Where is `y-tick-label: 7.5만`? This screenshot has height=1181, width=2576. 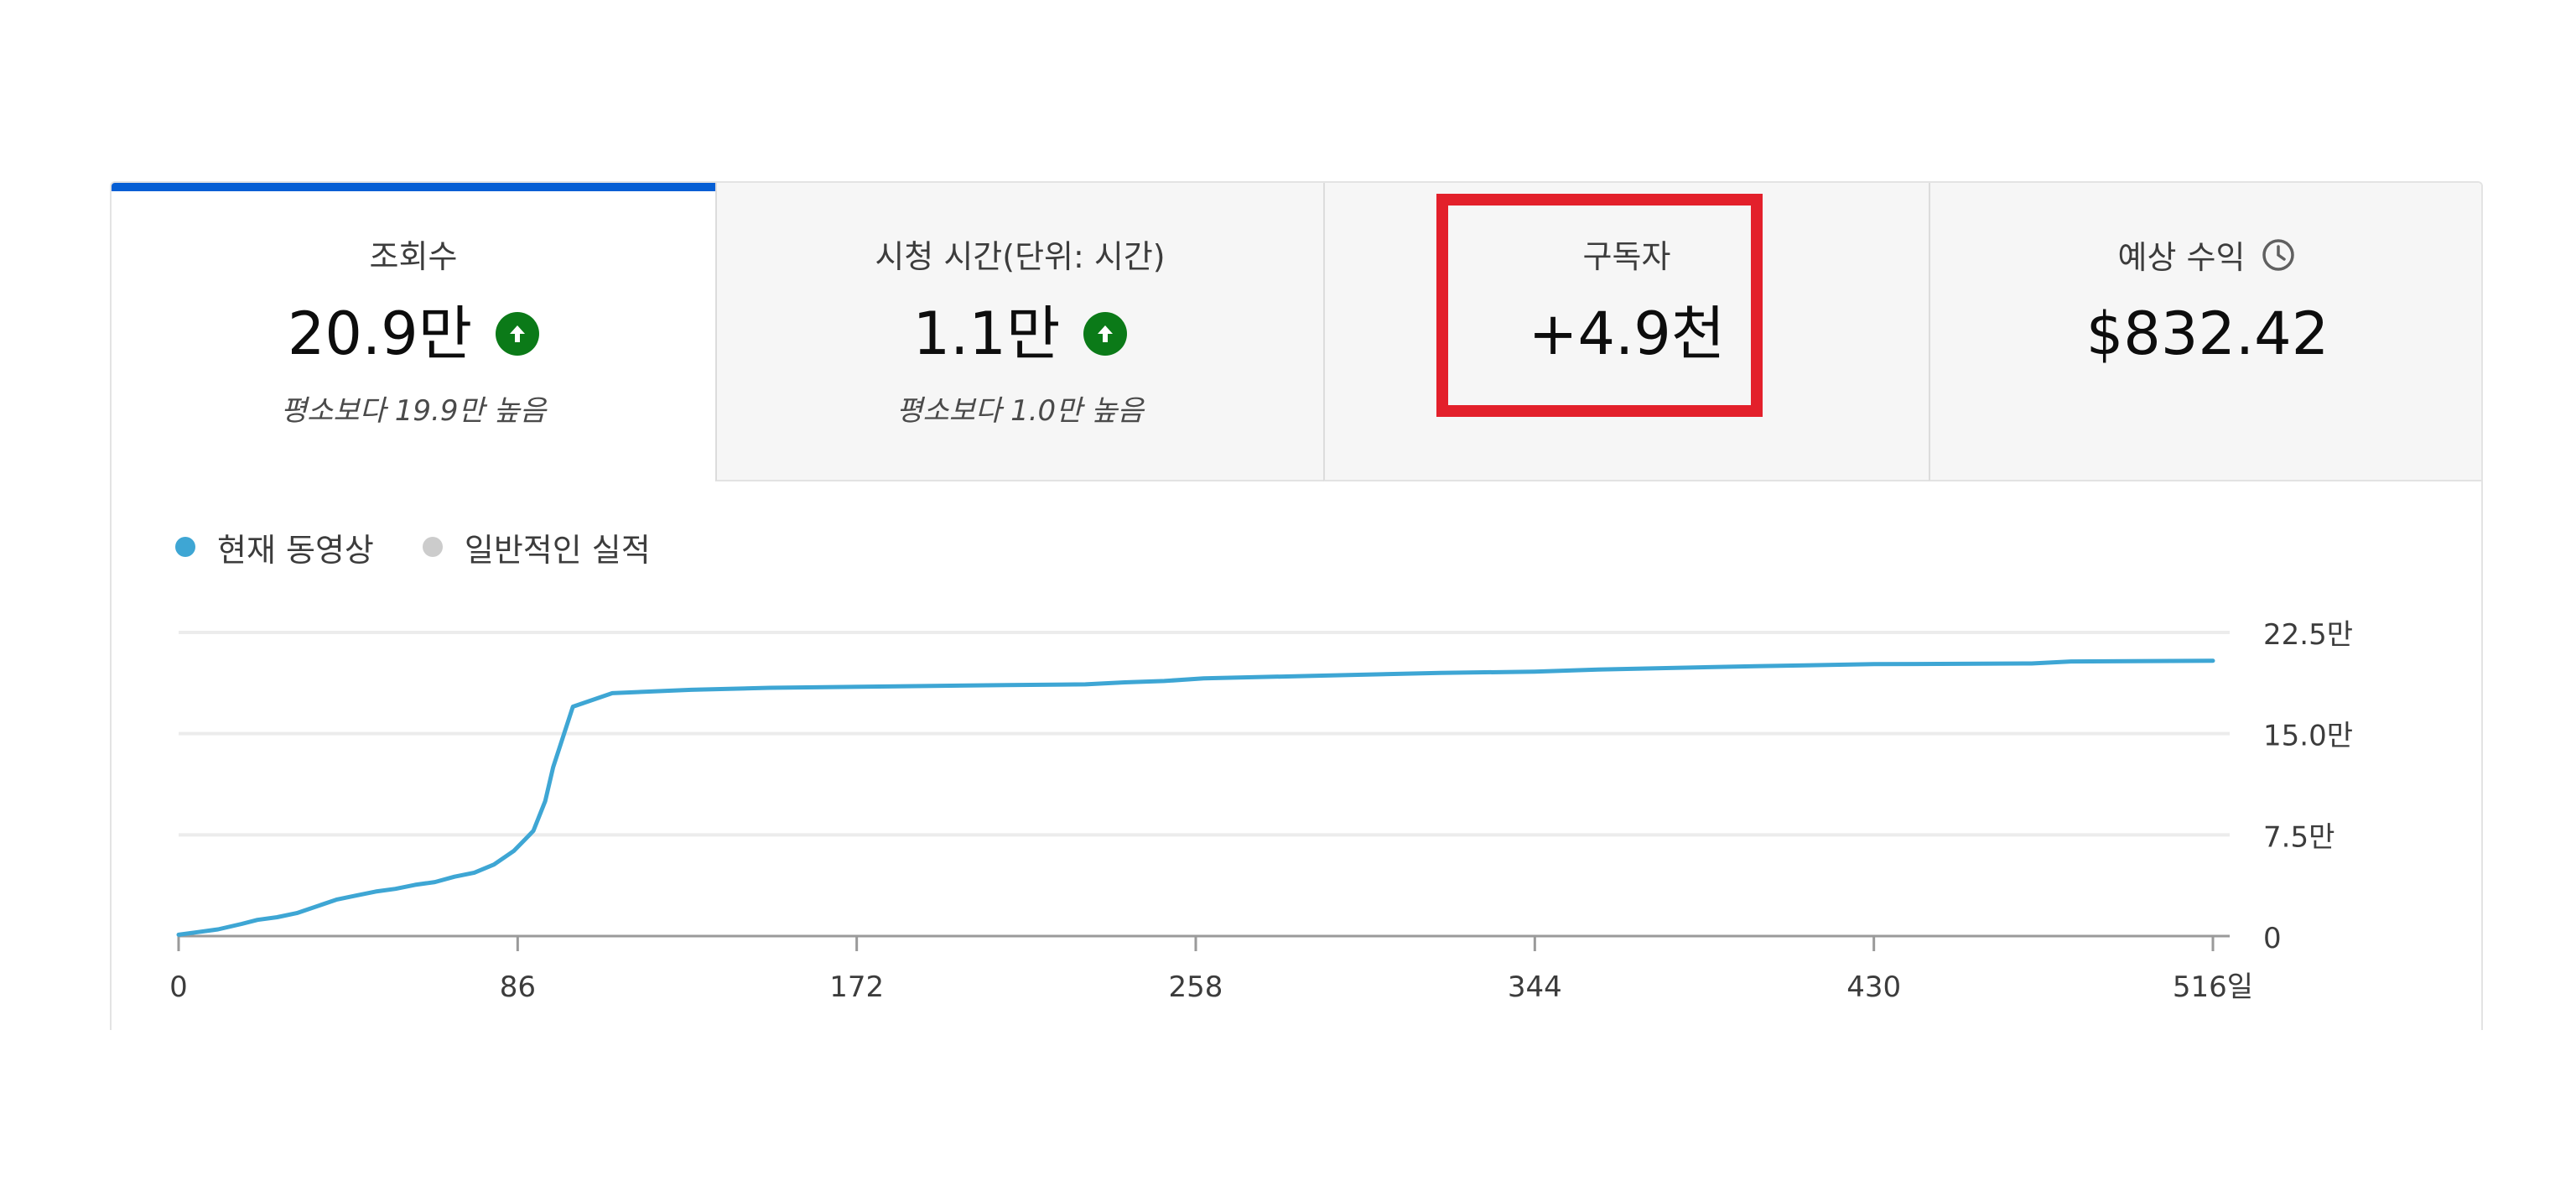
y-tick-label: 7.5만 is located at coordinates (2298, 837).